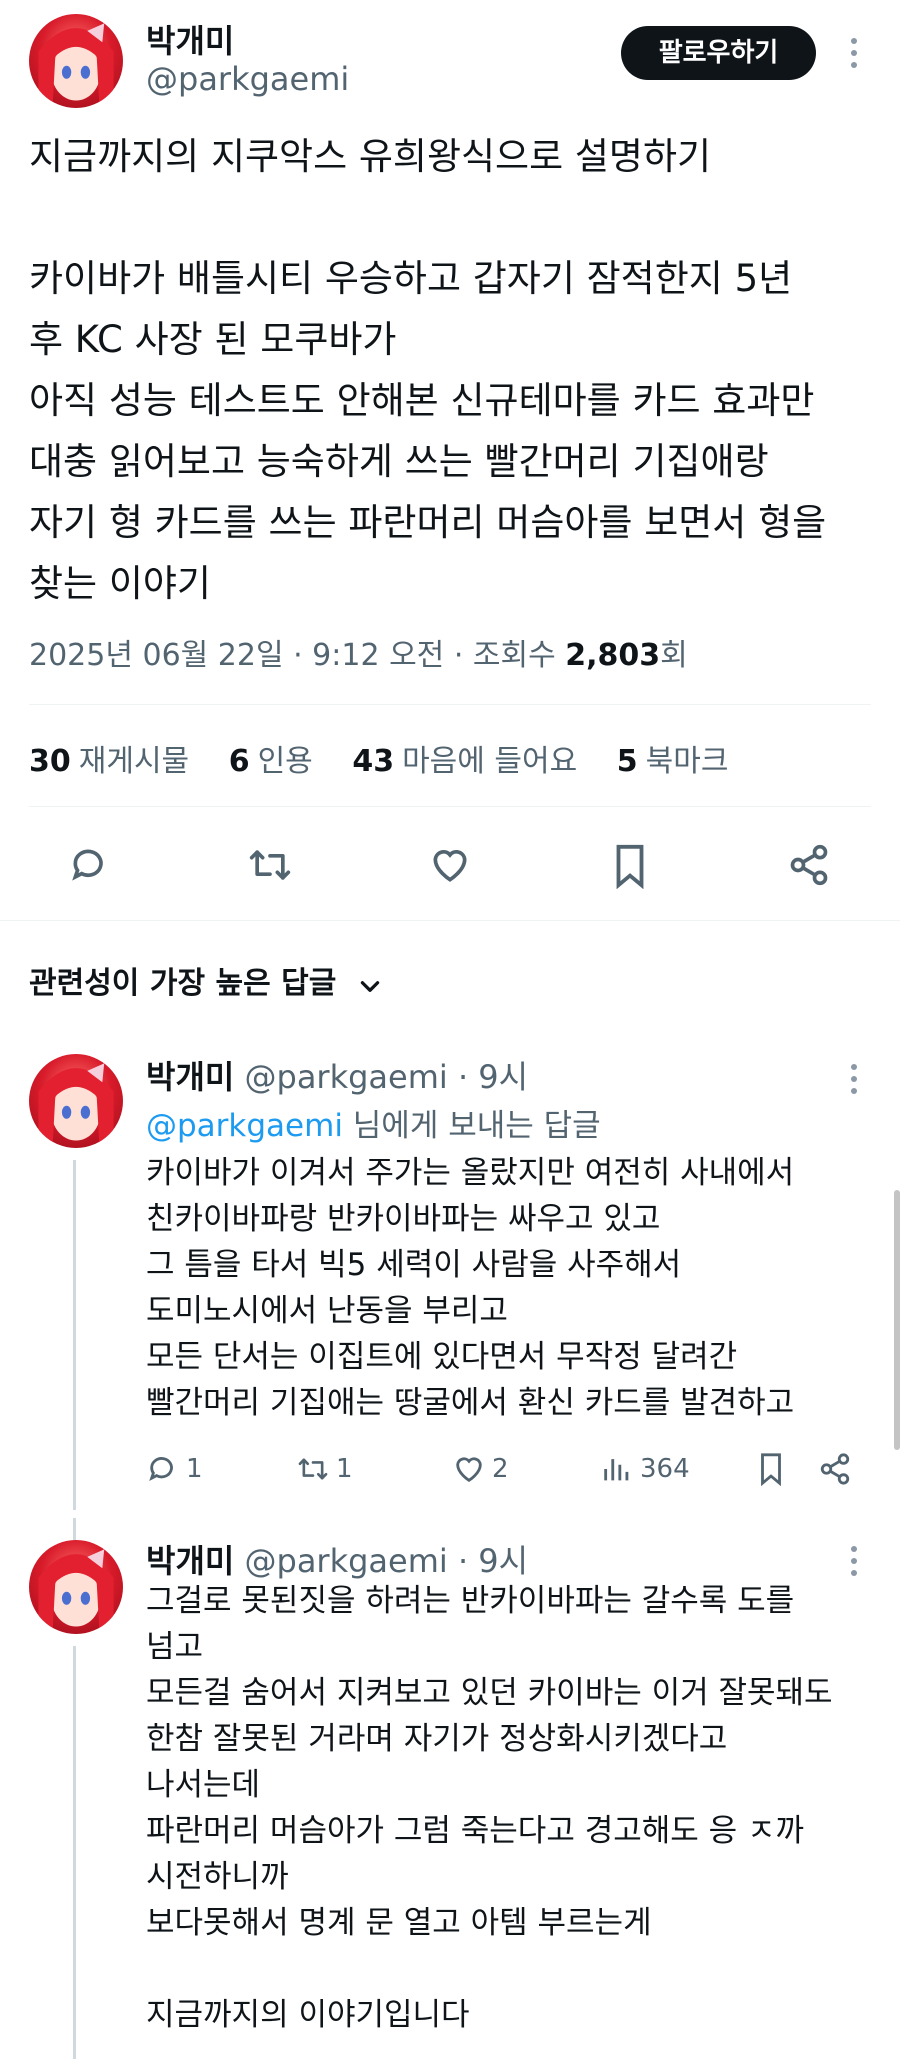 This screenshot has height=2059, width=900. Describe the element at coordinates (897, 1320) in the screenshot. I see `scrollbar` at that location.